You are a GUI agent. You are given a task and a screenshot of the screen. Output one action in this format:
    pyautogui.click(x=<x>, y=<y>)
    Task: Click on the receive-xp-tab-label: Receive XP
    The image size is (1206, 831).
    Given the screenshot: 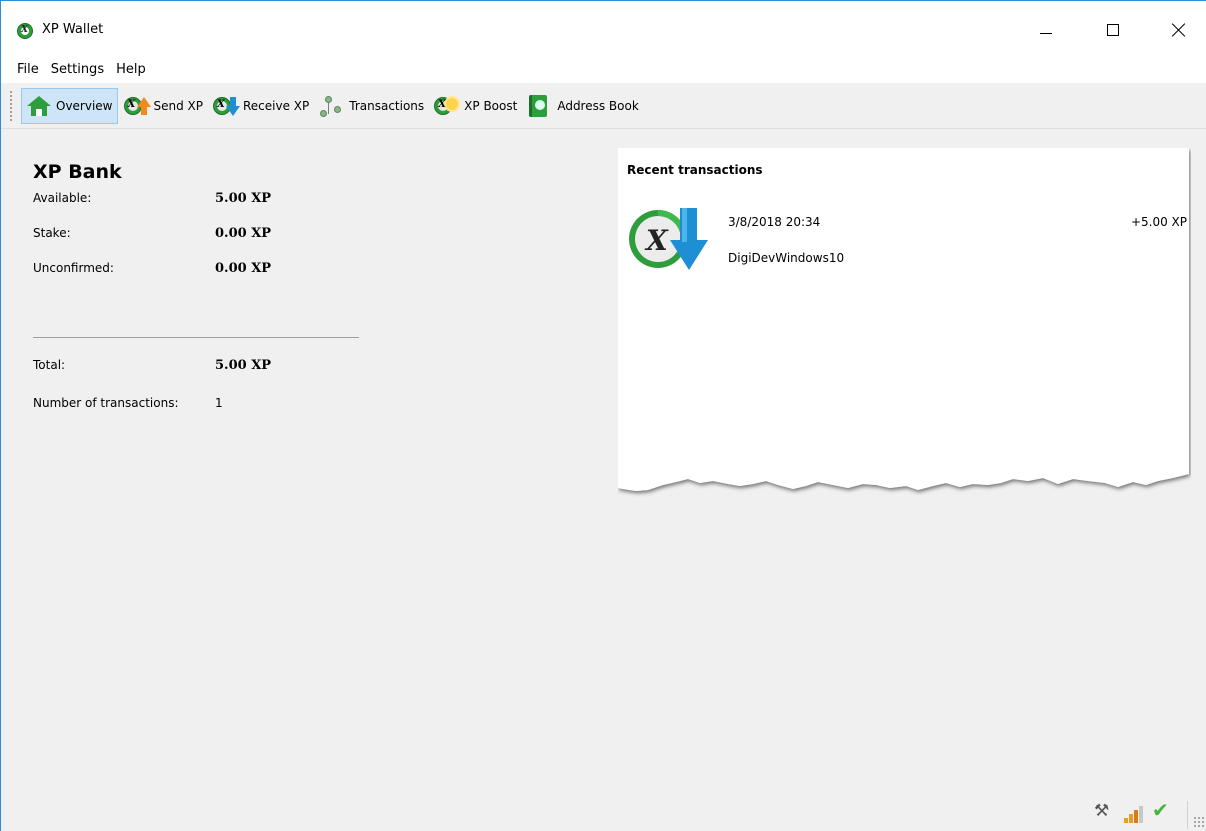 What is the action you would take?
    pyautogui.click(x=276, y=105)
    